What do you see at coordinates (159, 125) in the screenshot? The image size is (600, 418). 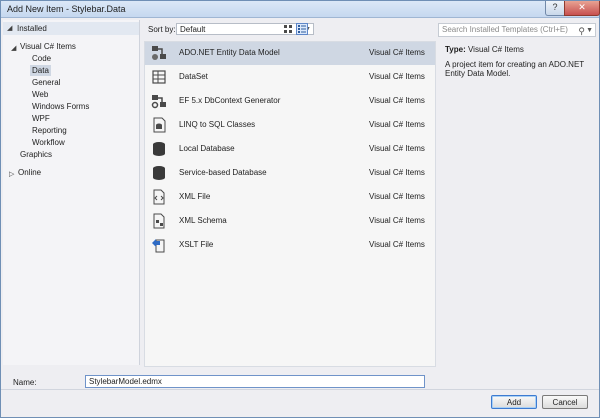 I see `linq-icon` at bounding box center [159, 125].